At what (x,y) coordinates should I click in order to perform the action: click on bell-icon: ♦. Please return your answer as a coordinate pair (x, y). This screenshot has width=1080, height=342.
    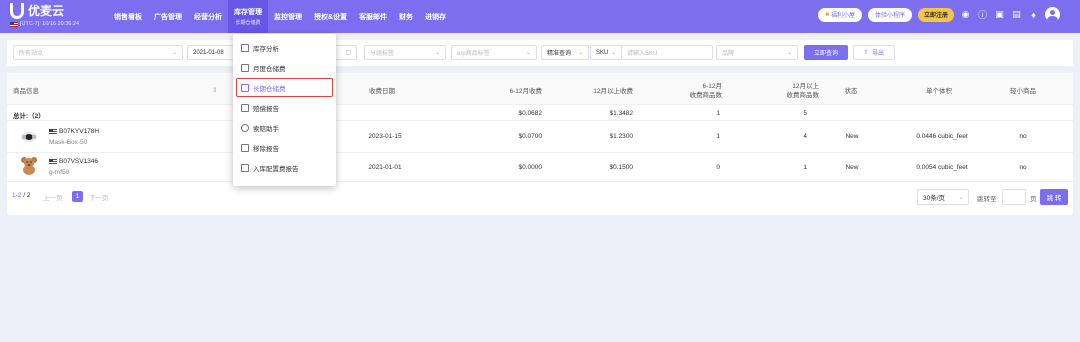
    Looking at the image, I should click on (1033, 14).